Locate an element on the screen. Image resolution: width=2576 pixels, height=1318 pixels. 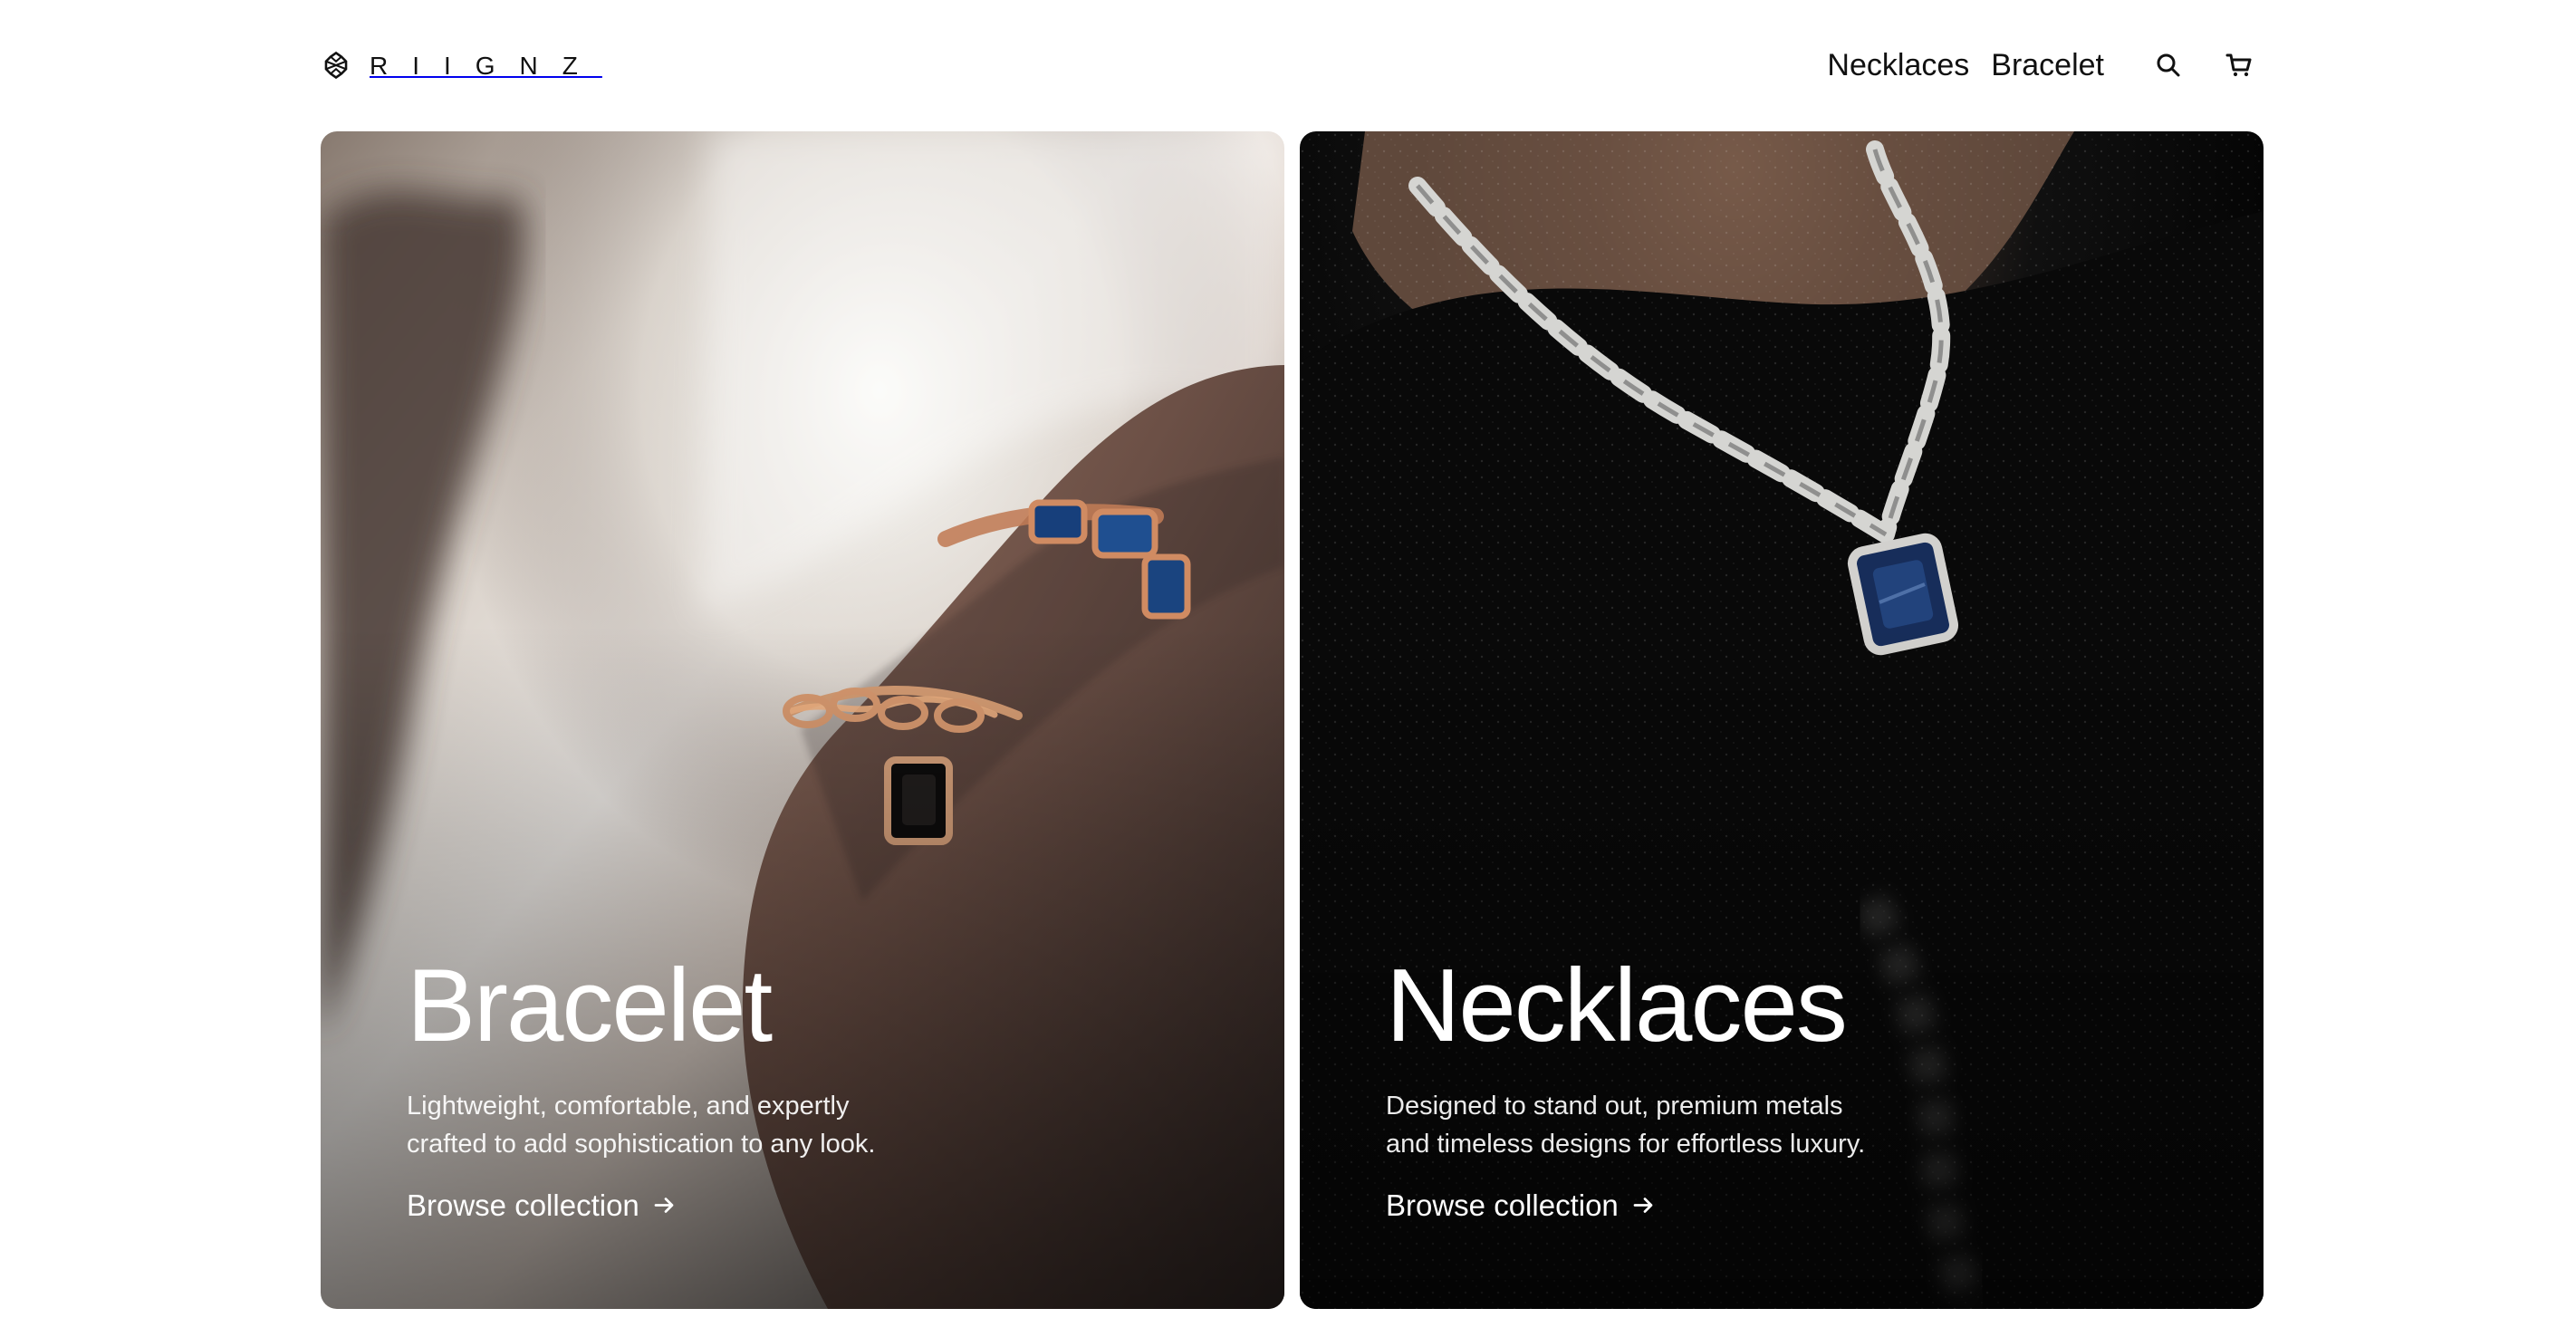
bracelet-browse-collection-link: Browse collection is located at coordinates (542, 1205).